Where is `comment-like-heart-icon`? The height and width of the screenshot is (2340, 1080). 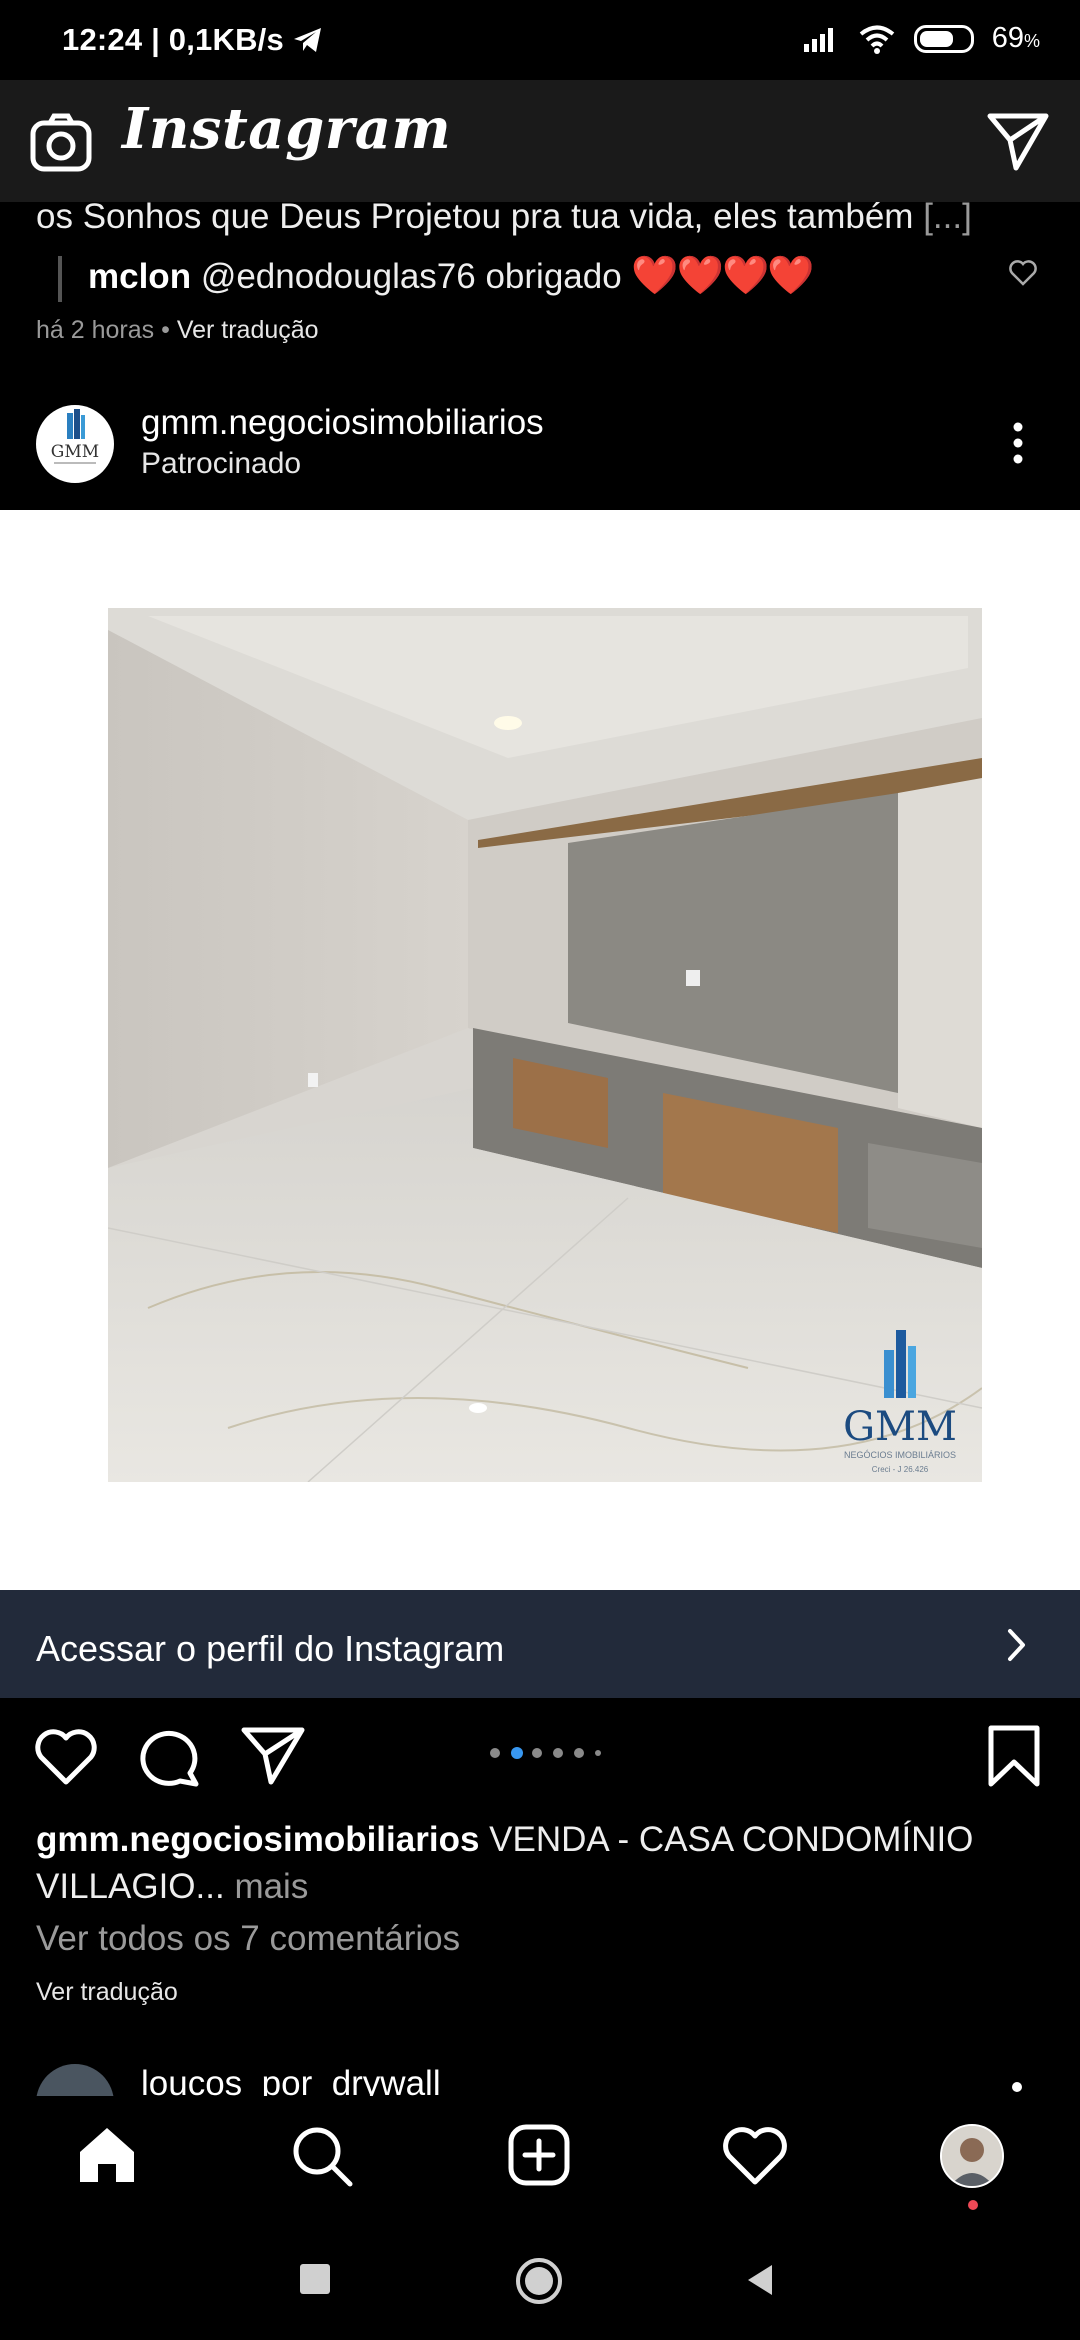
comment-like-heart-icon is located at coordinates (1023, 273).